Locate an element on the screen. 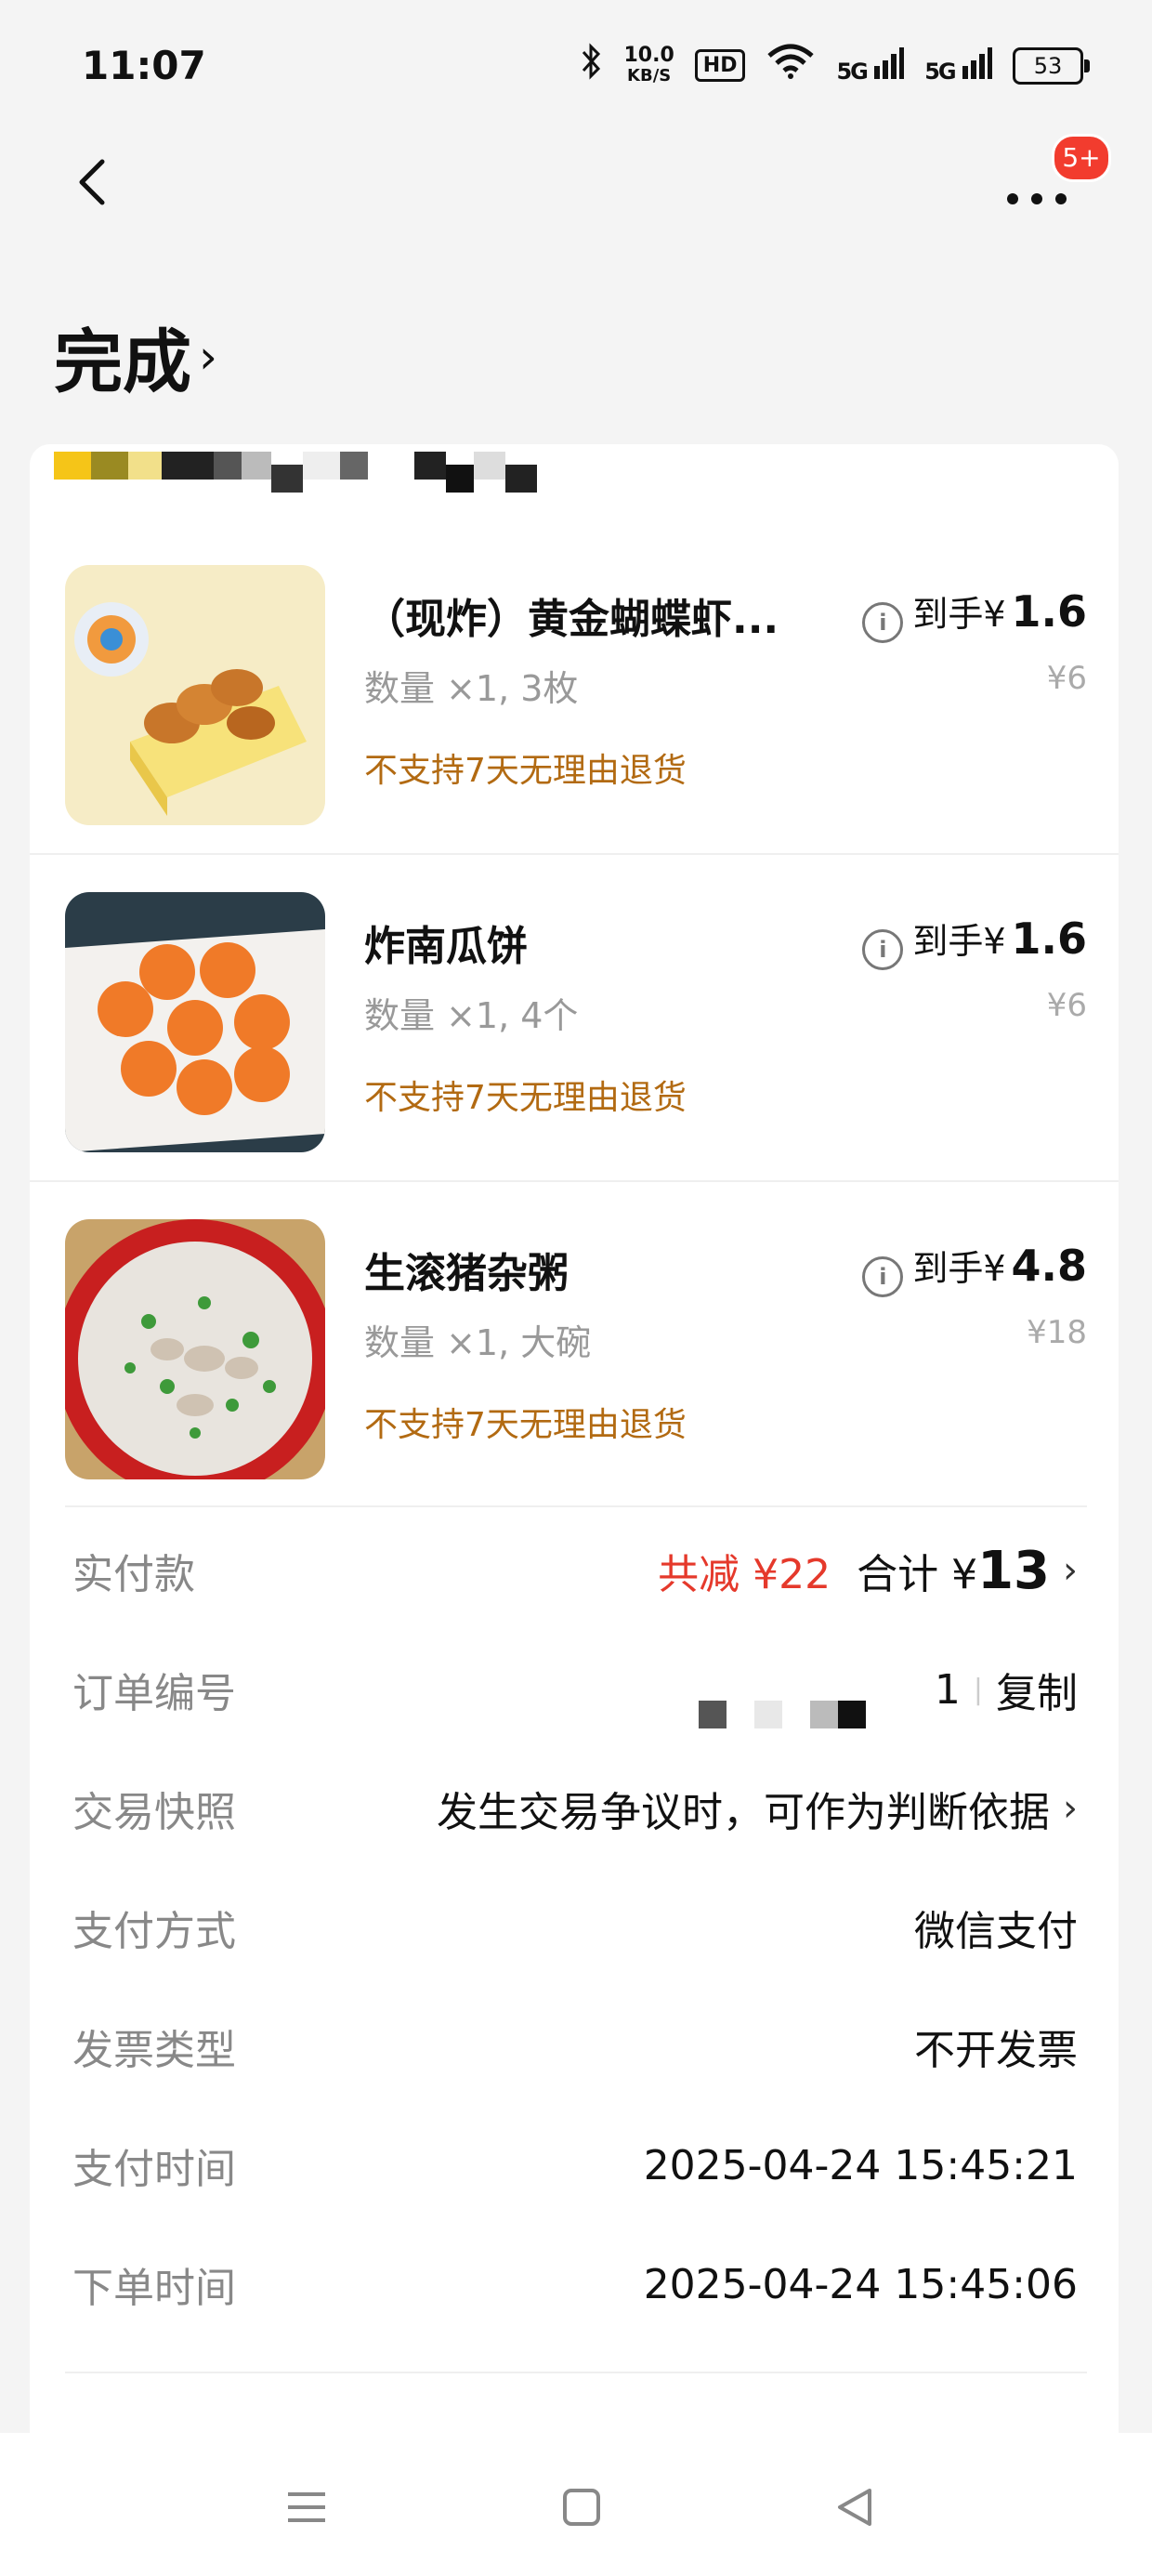 Image resolution: width=1152 pixels, height=2576 pixels. product-image-shrimp is located at coordinates (195, 695).